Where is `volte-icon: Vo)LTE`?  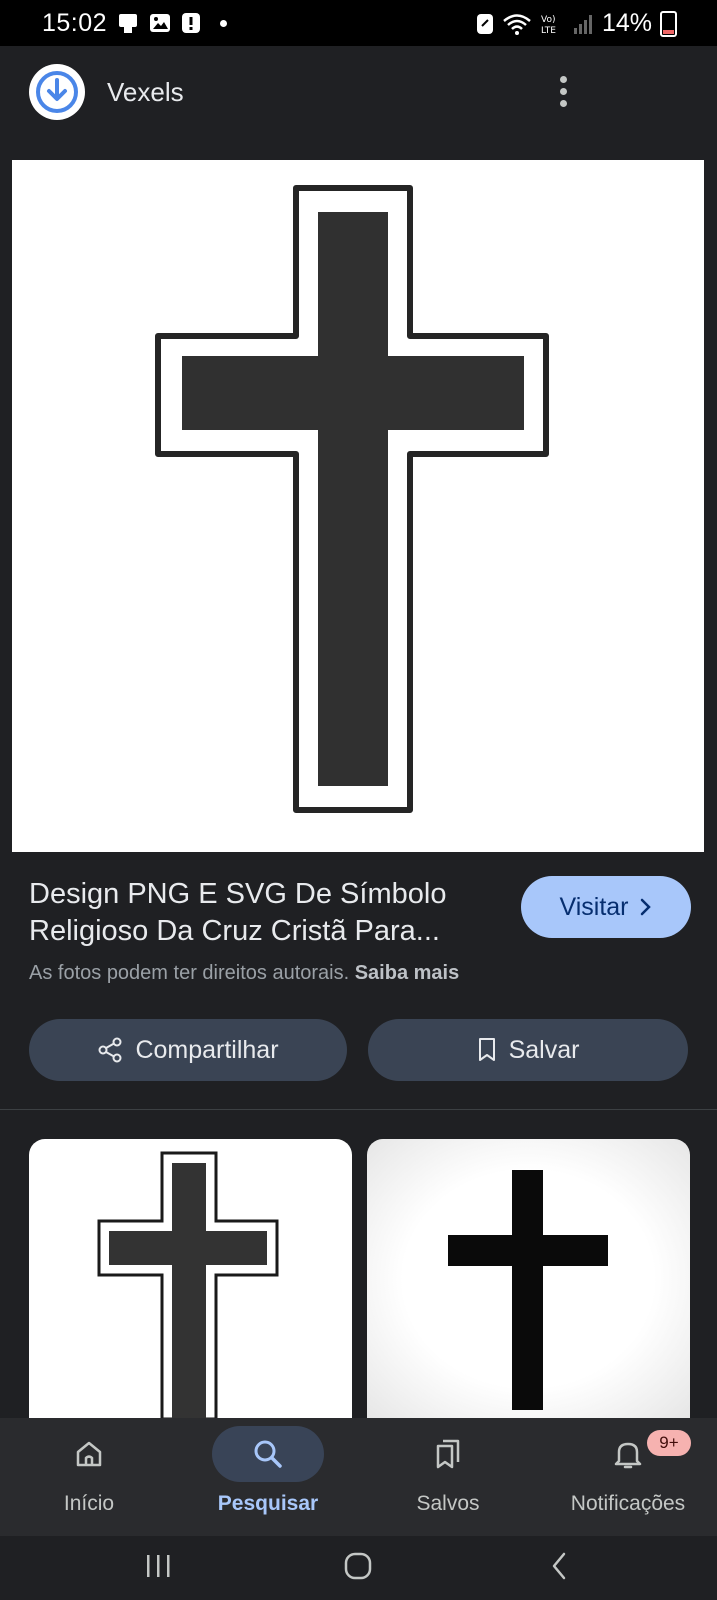
volte-icon: Vo)LTE is located at coordinates (548, 25).